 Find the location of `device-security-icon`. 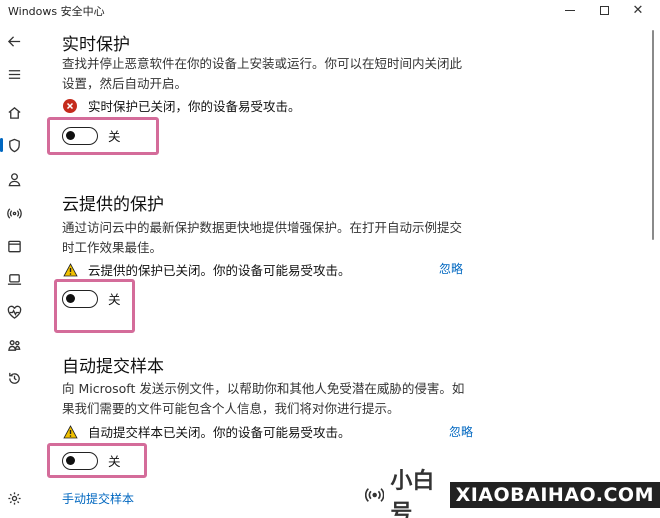

device-security-icon is located at coordinates (14, 279).